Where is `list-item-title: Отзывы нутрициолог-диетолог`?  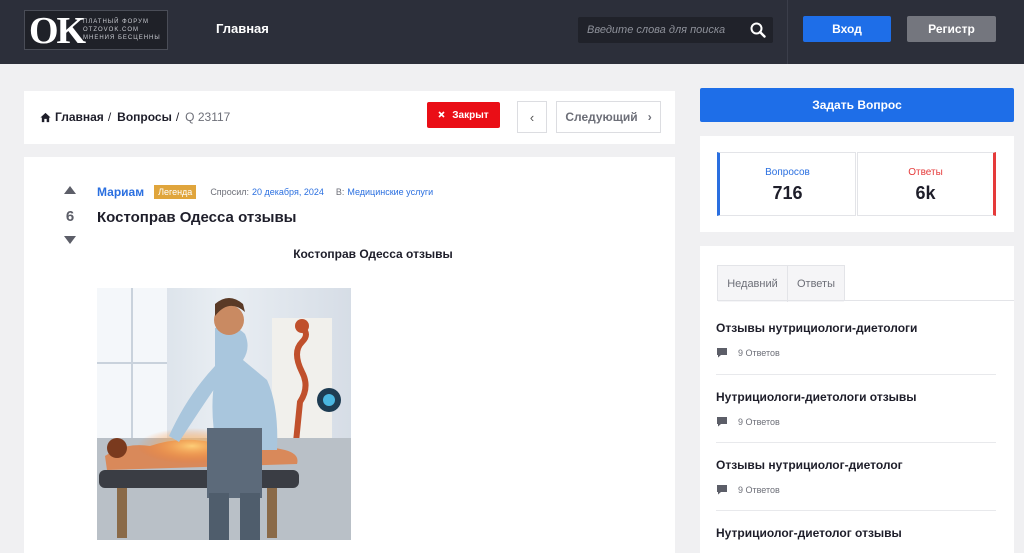 list-item-title: Отзывы нутрициолог-диетолог is located at coordinates (856, 465).